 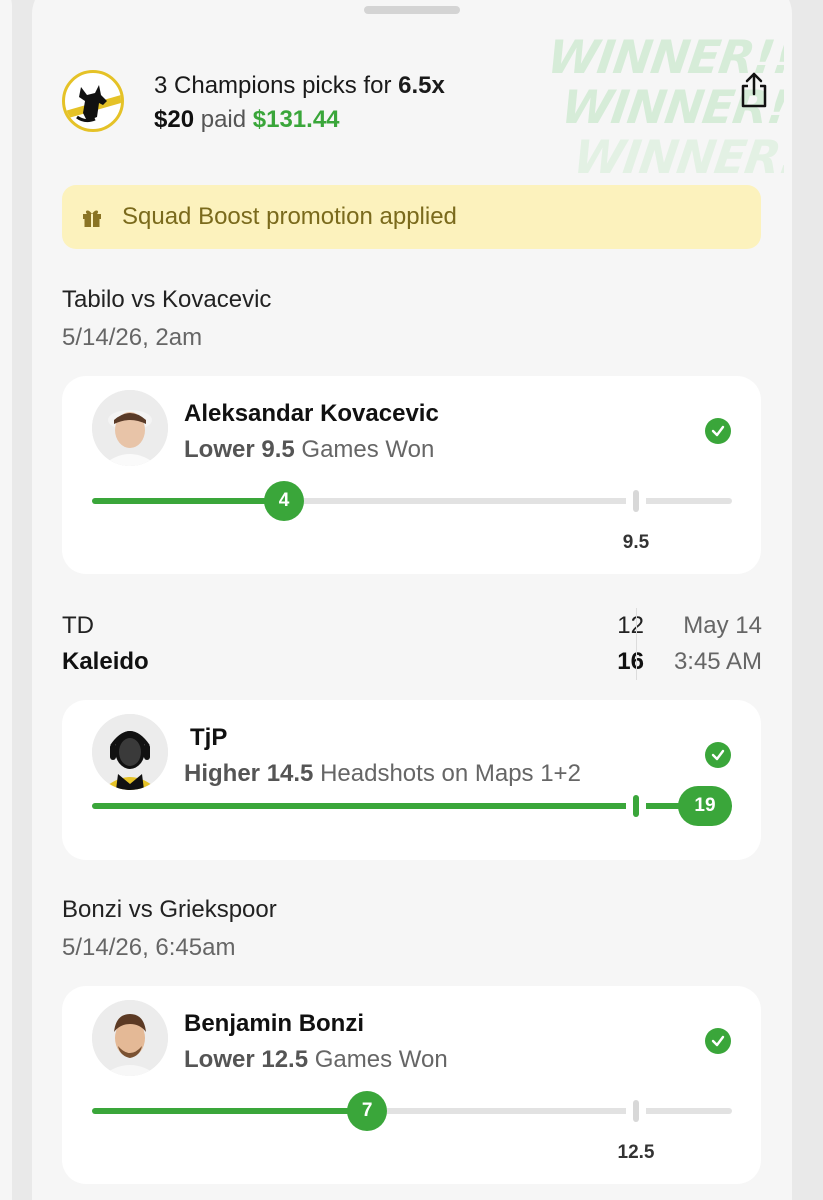 What do you see at coordinates (174, 119) in the screenshot?
I see `stake-amount: $20` at bounding box center [174, 119].